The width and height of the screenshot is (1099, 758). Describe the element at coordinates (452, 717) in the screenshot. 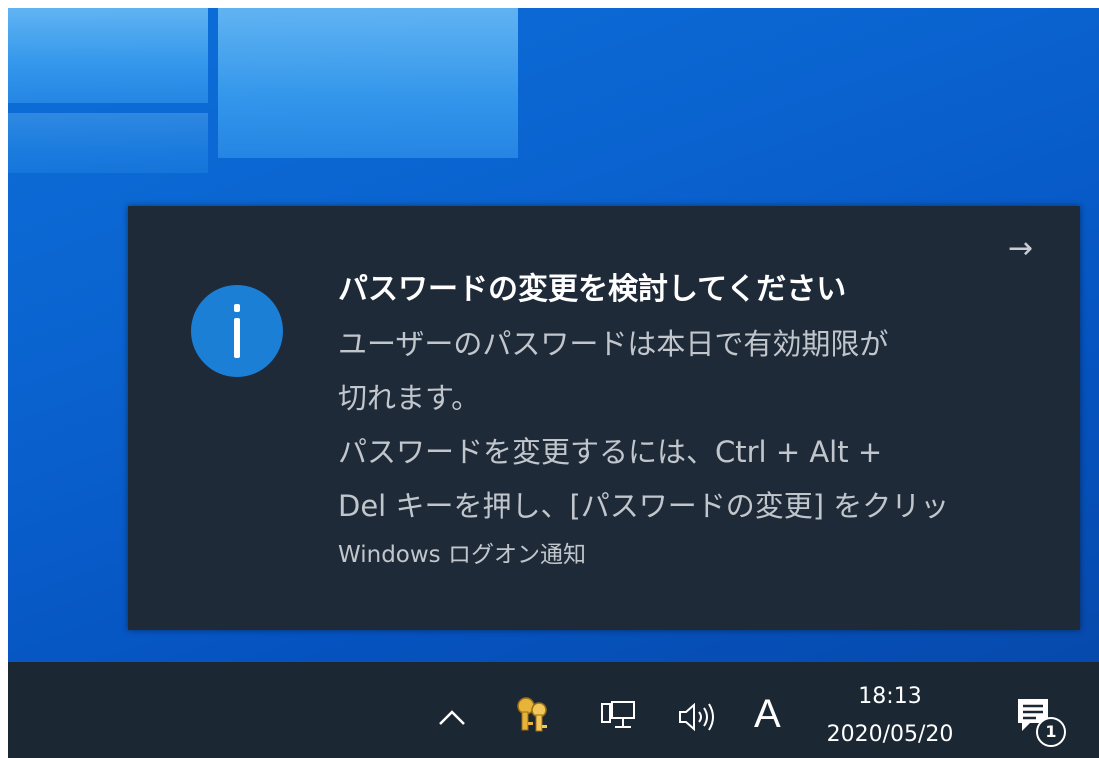

I see `chevron-up-icon` at that location.